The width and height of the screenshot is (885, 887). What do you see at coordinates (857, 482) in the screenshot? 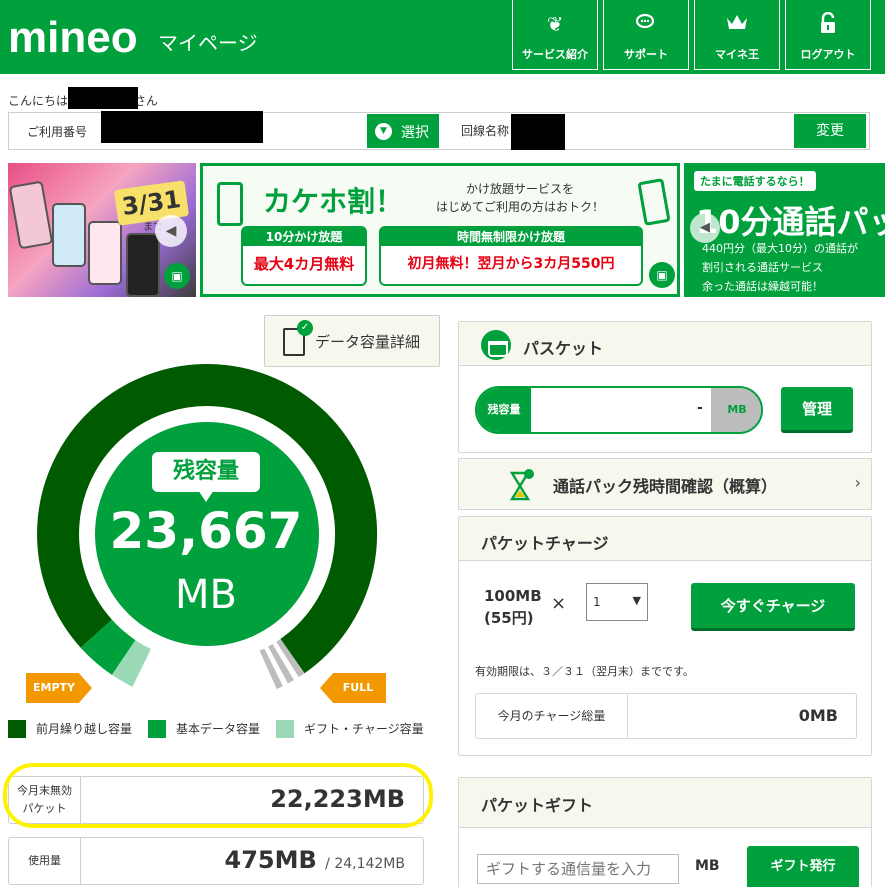
I see `chevron-right-icon: ›` at bounding box center [857, 482].